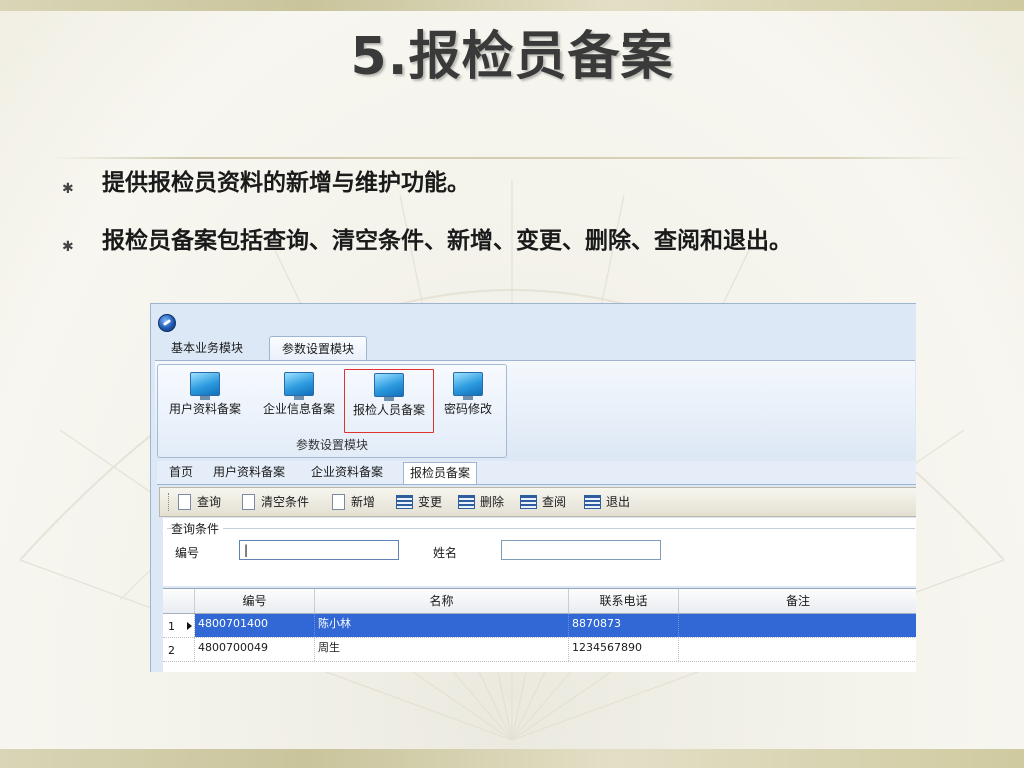 The height and width of the screenshot is (768, 1024). What do you see at coordinates (624, 649) in the screenshot?
I see `cell-phone: 1234567890` at bounding box center [624, 649].